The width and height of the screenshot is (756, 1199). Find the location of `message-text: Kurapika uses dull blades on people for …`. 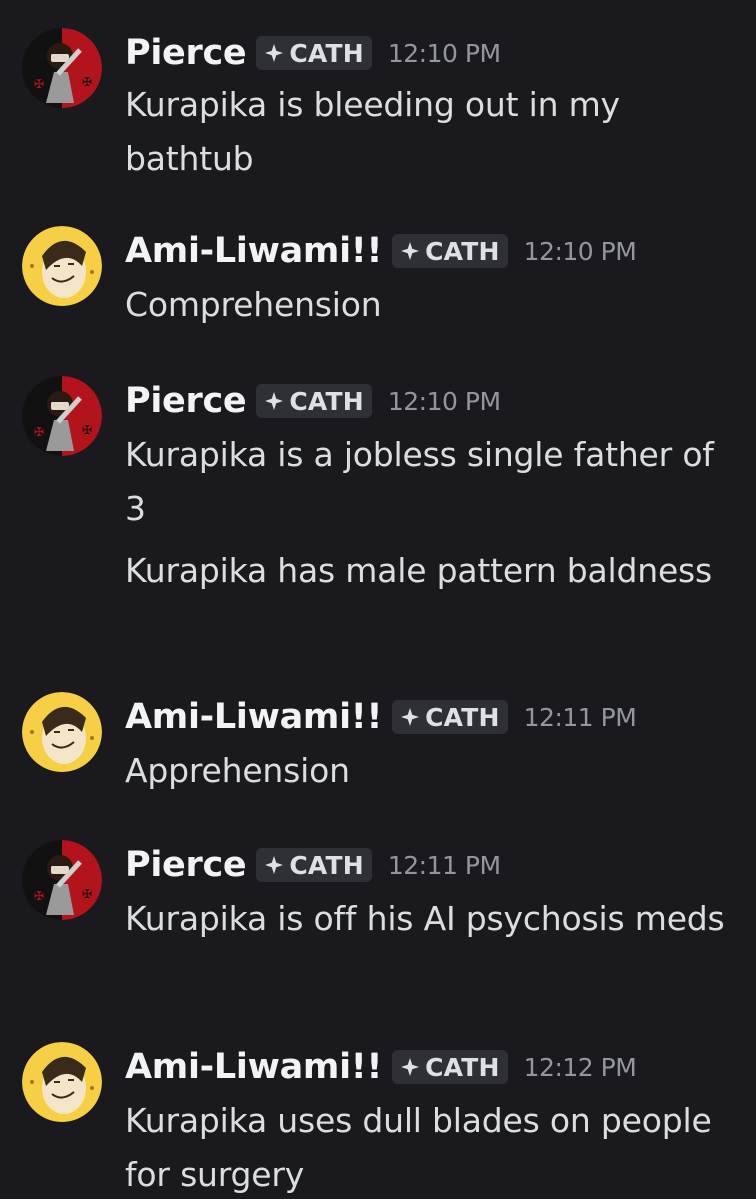

message-text: Kurapika uses dull blades on people for … is located at coordinates (418, 1147).